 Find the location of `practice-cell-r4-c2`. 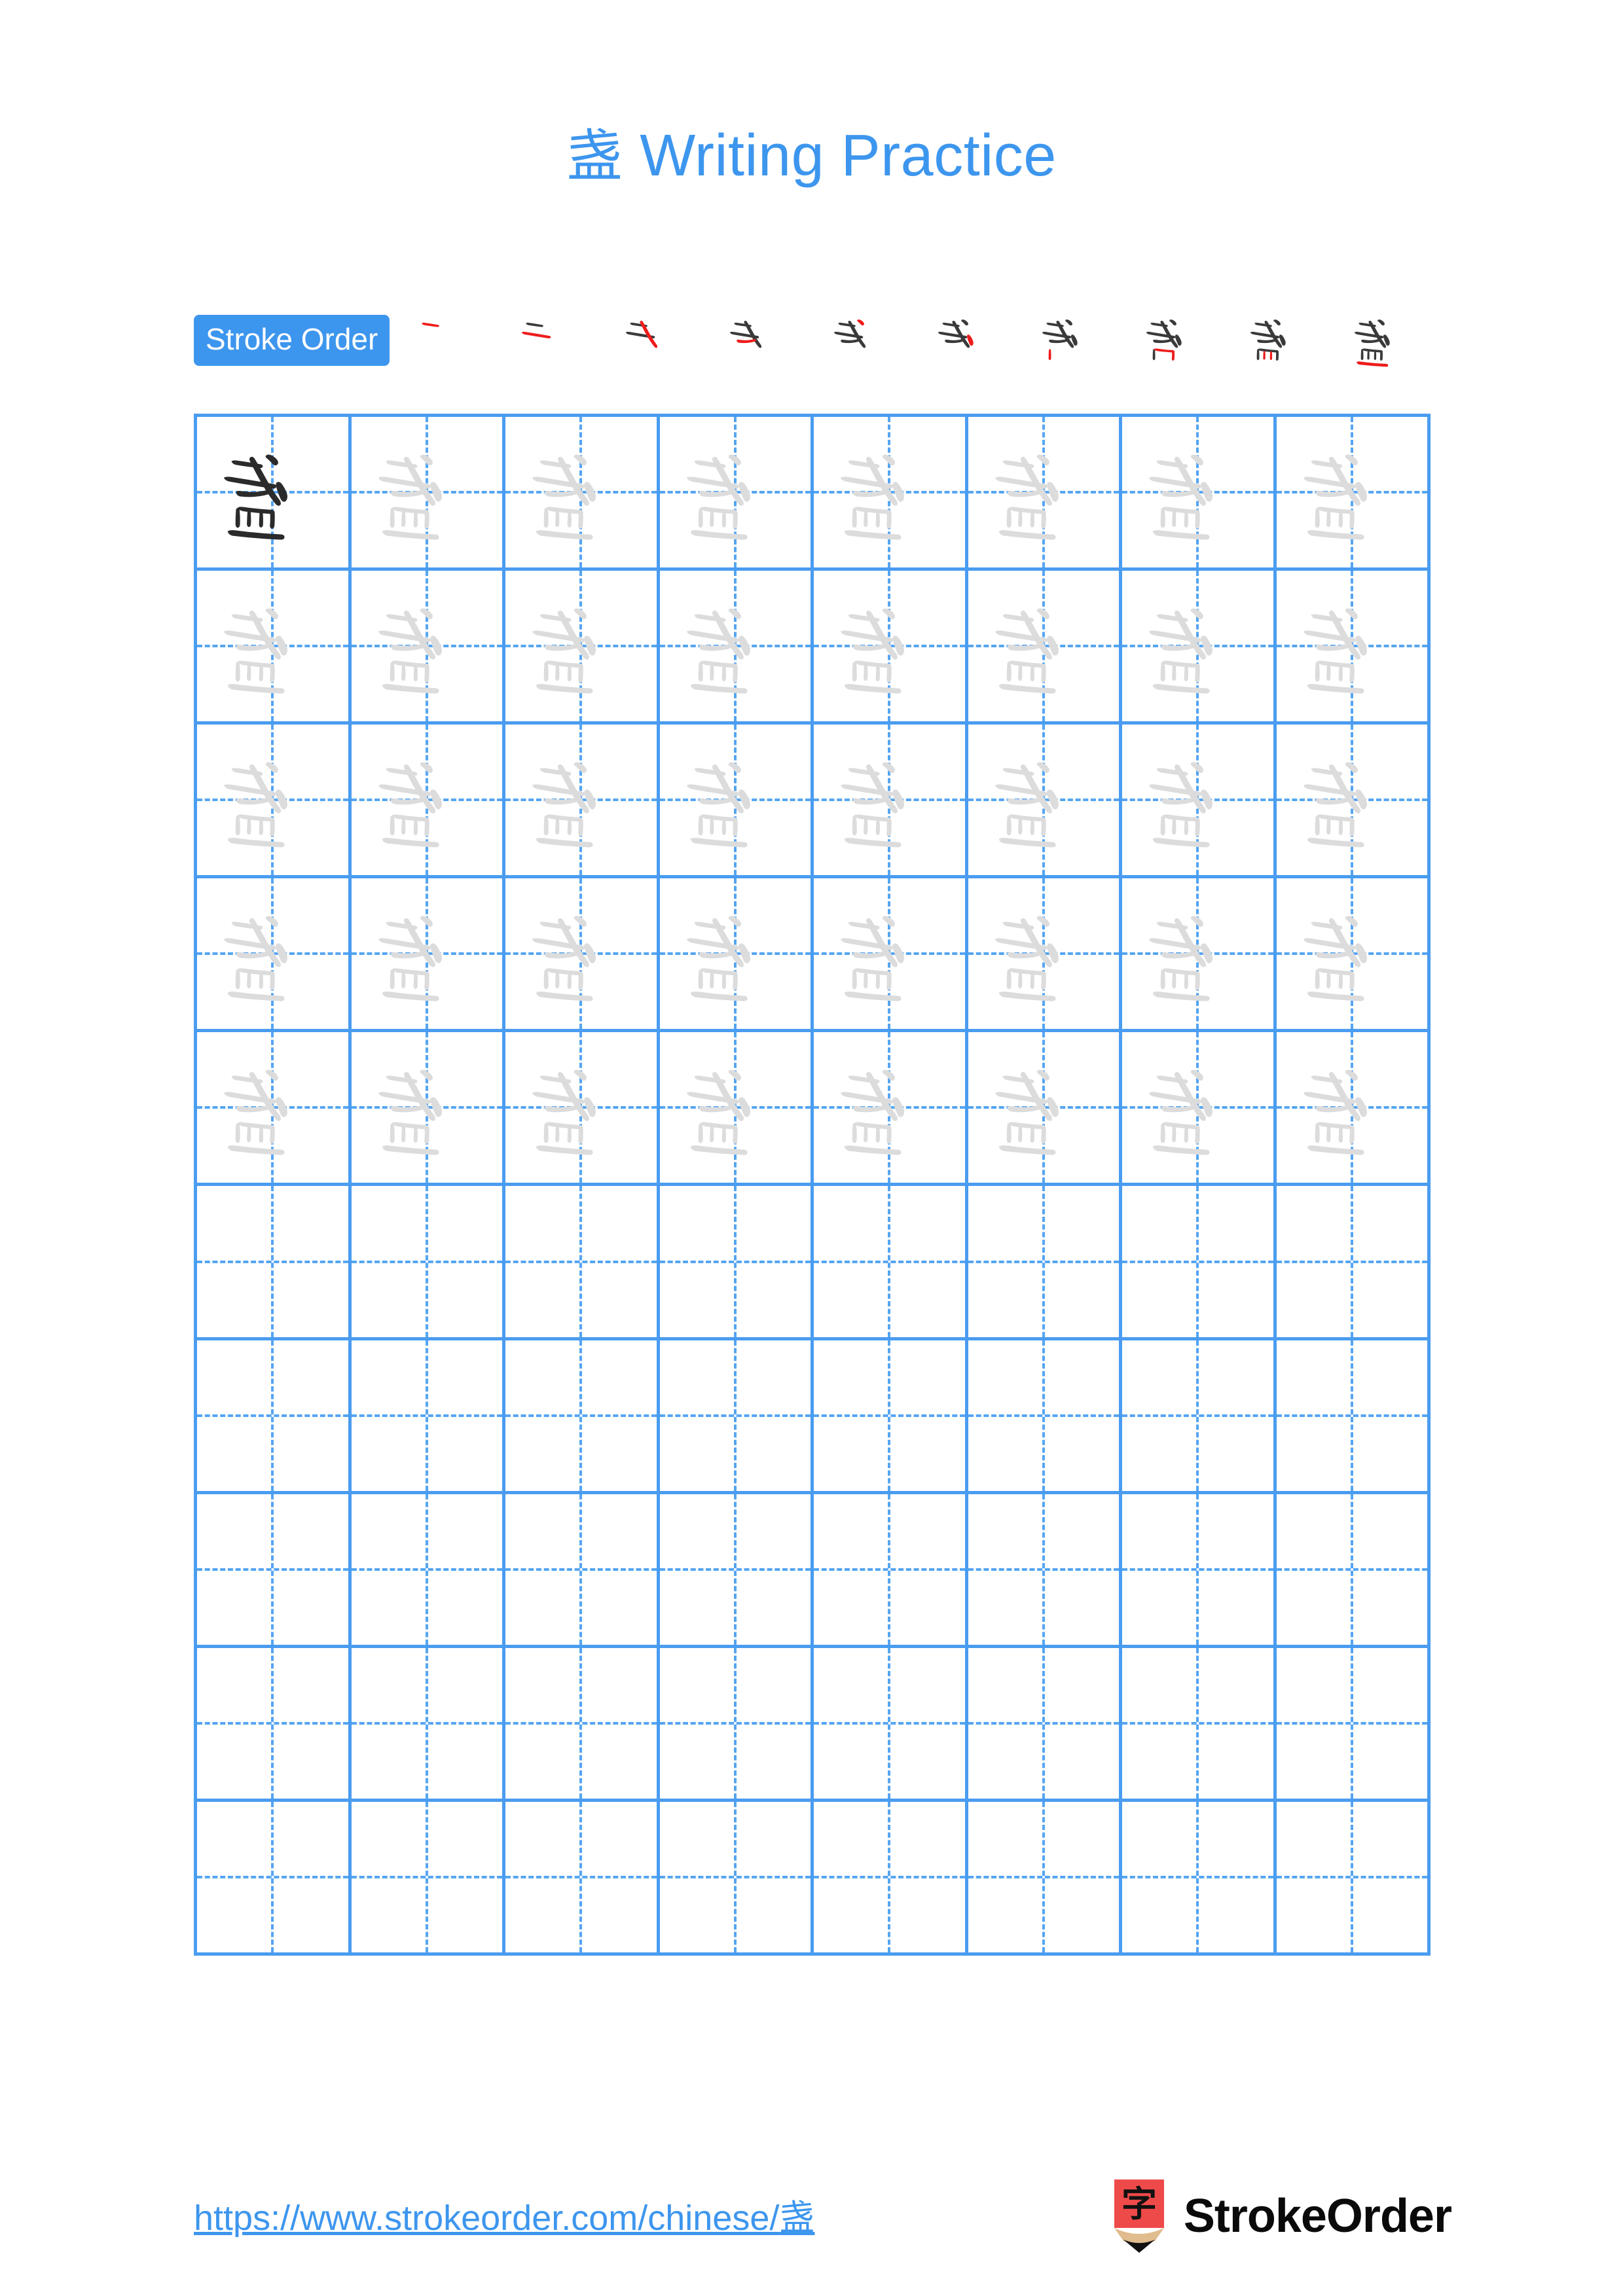

practice-cell-r4-c2 is located at coordinates (428, 956).